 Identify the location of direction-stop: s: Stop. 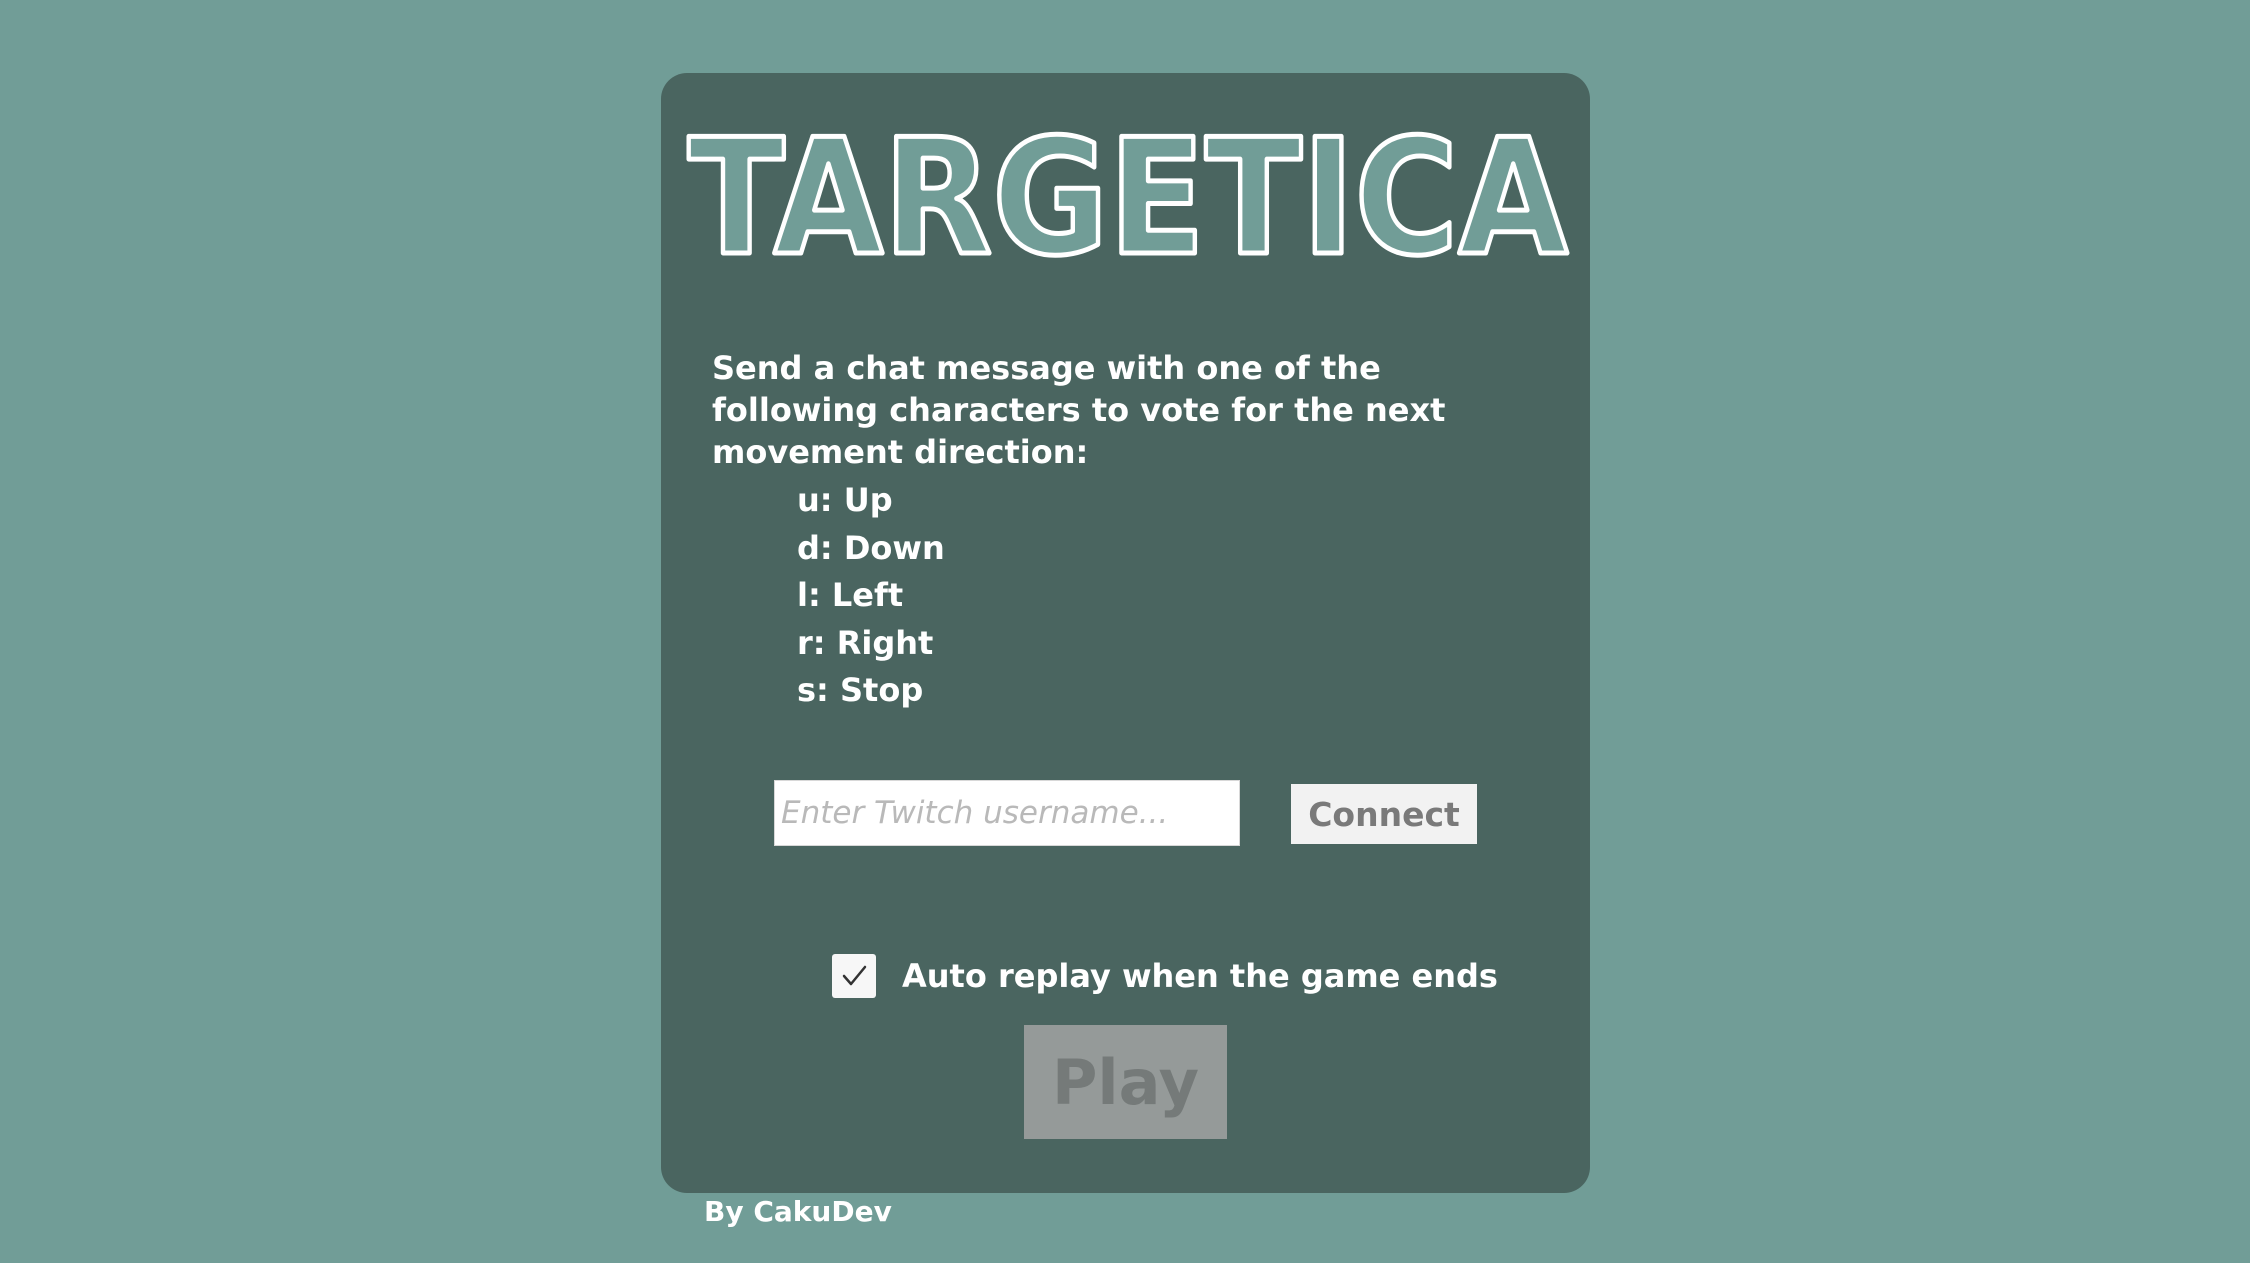
(860, 690).